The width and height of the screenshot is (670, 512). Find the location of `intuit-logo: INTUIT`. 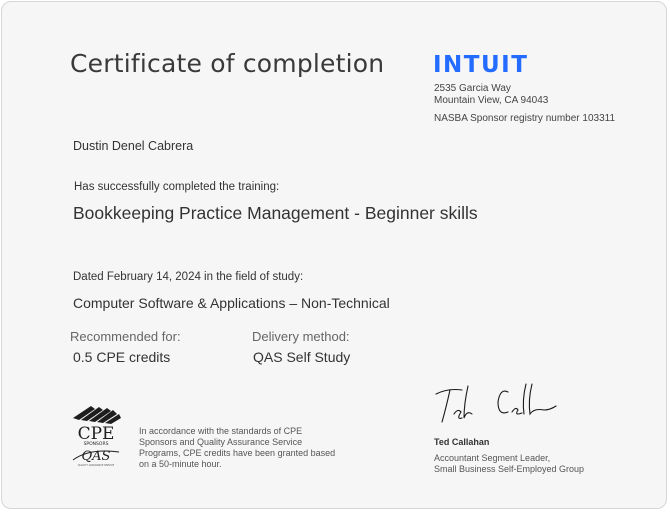

intuit-logo: INTUIT is located at coordinates (481, 65).